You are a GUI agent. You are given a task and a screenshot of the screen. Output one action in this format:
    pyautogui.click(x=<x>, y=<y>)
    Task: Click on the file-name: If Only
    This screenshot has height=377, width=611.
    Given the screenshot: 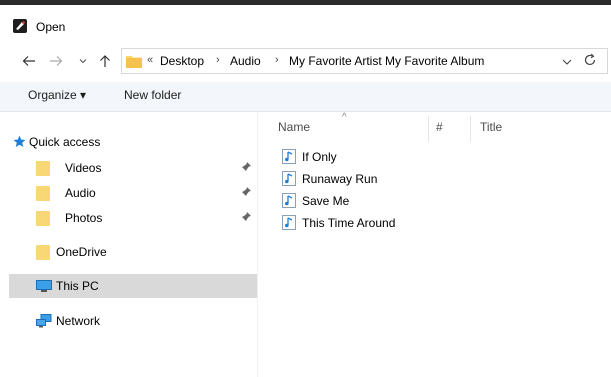 What is the action you would take?
    pyautogui.click(x=319, y=157)
    